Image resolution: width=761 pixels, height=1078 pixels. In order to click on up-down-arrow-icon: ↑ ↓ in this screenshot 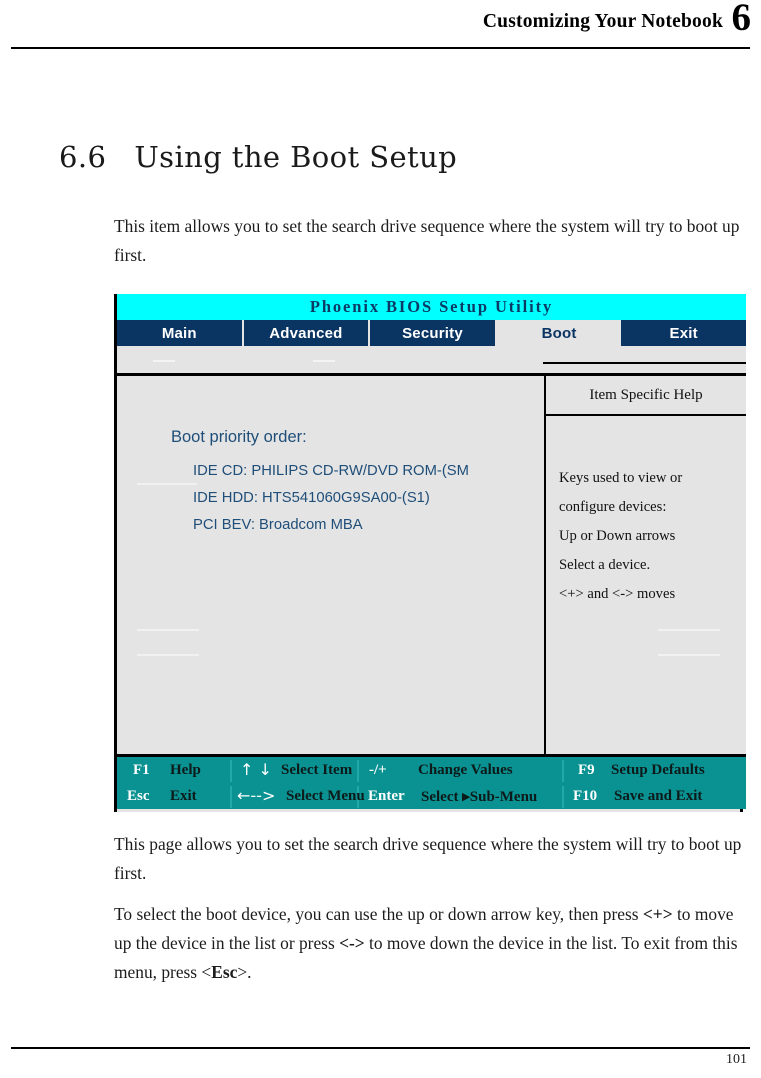, I will do `click(256, 769)`.